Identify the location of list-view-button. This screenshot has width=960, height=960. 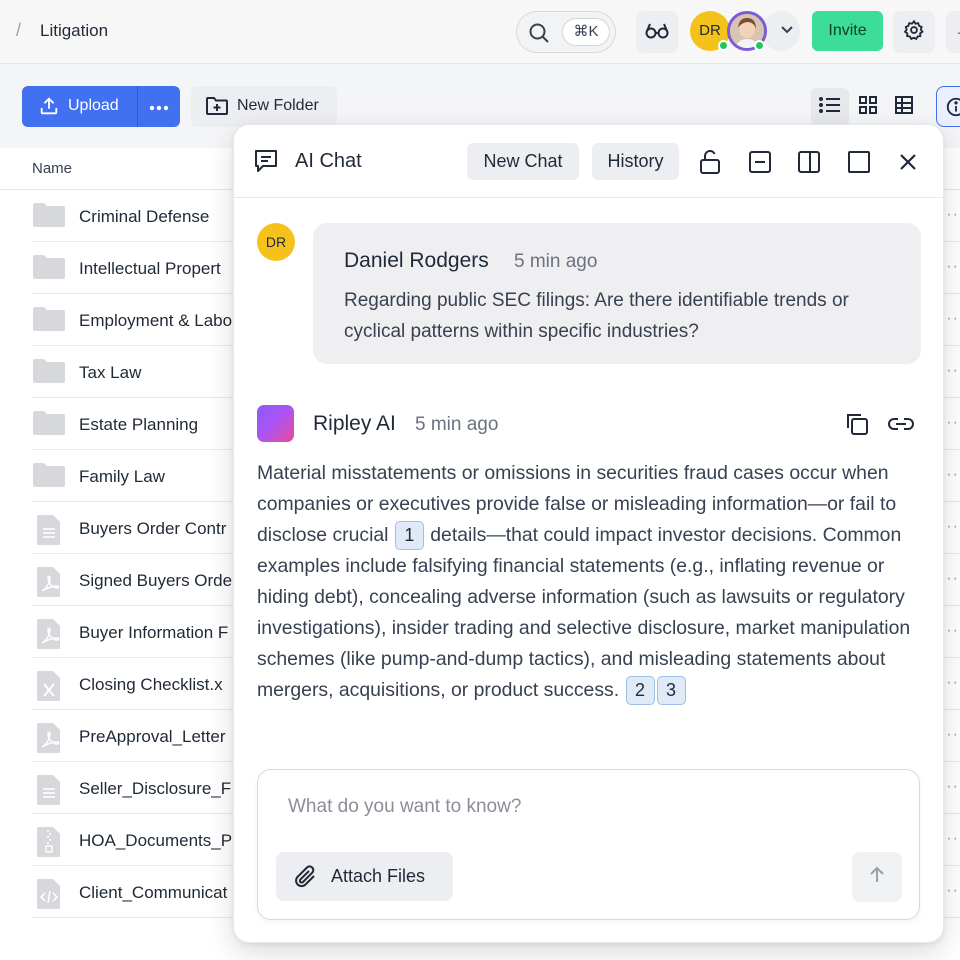
(830, 107).